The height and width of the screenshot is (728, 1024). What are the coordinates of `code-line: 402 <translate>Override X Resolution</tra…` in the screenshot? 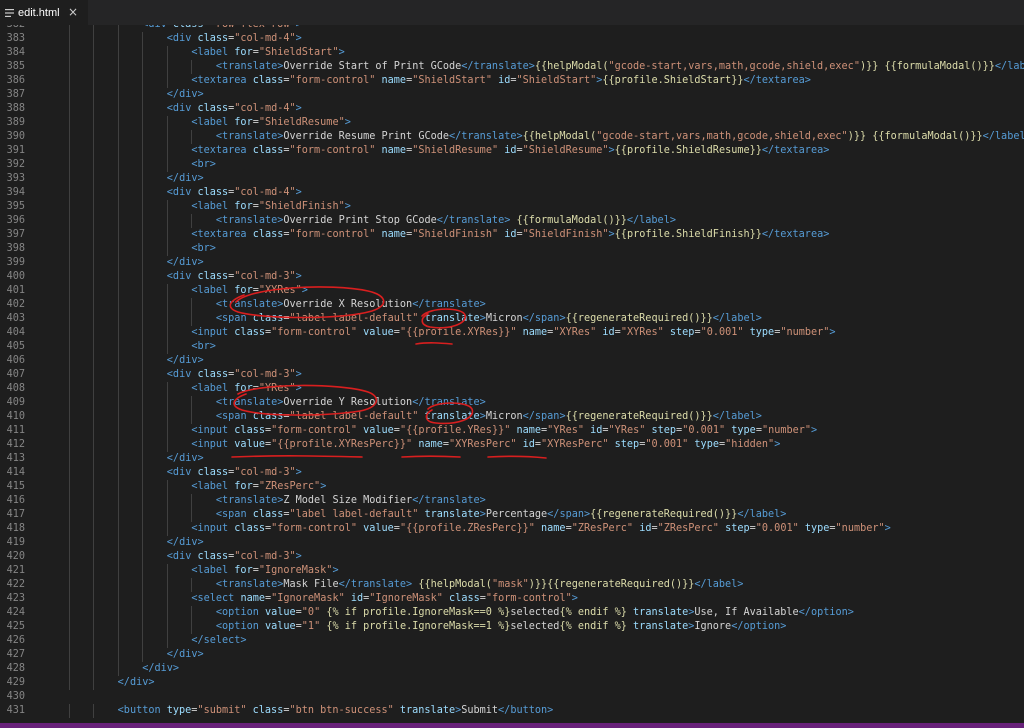 It's located at (512, 305).